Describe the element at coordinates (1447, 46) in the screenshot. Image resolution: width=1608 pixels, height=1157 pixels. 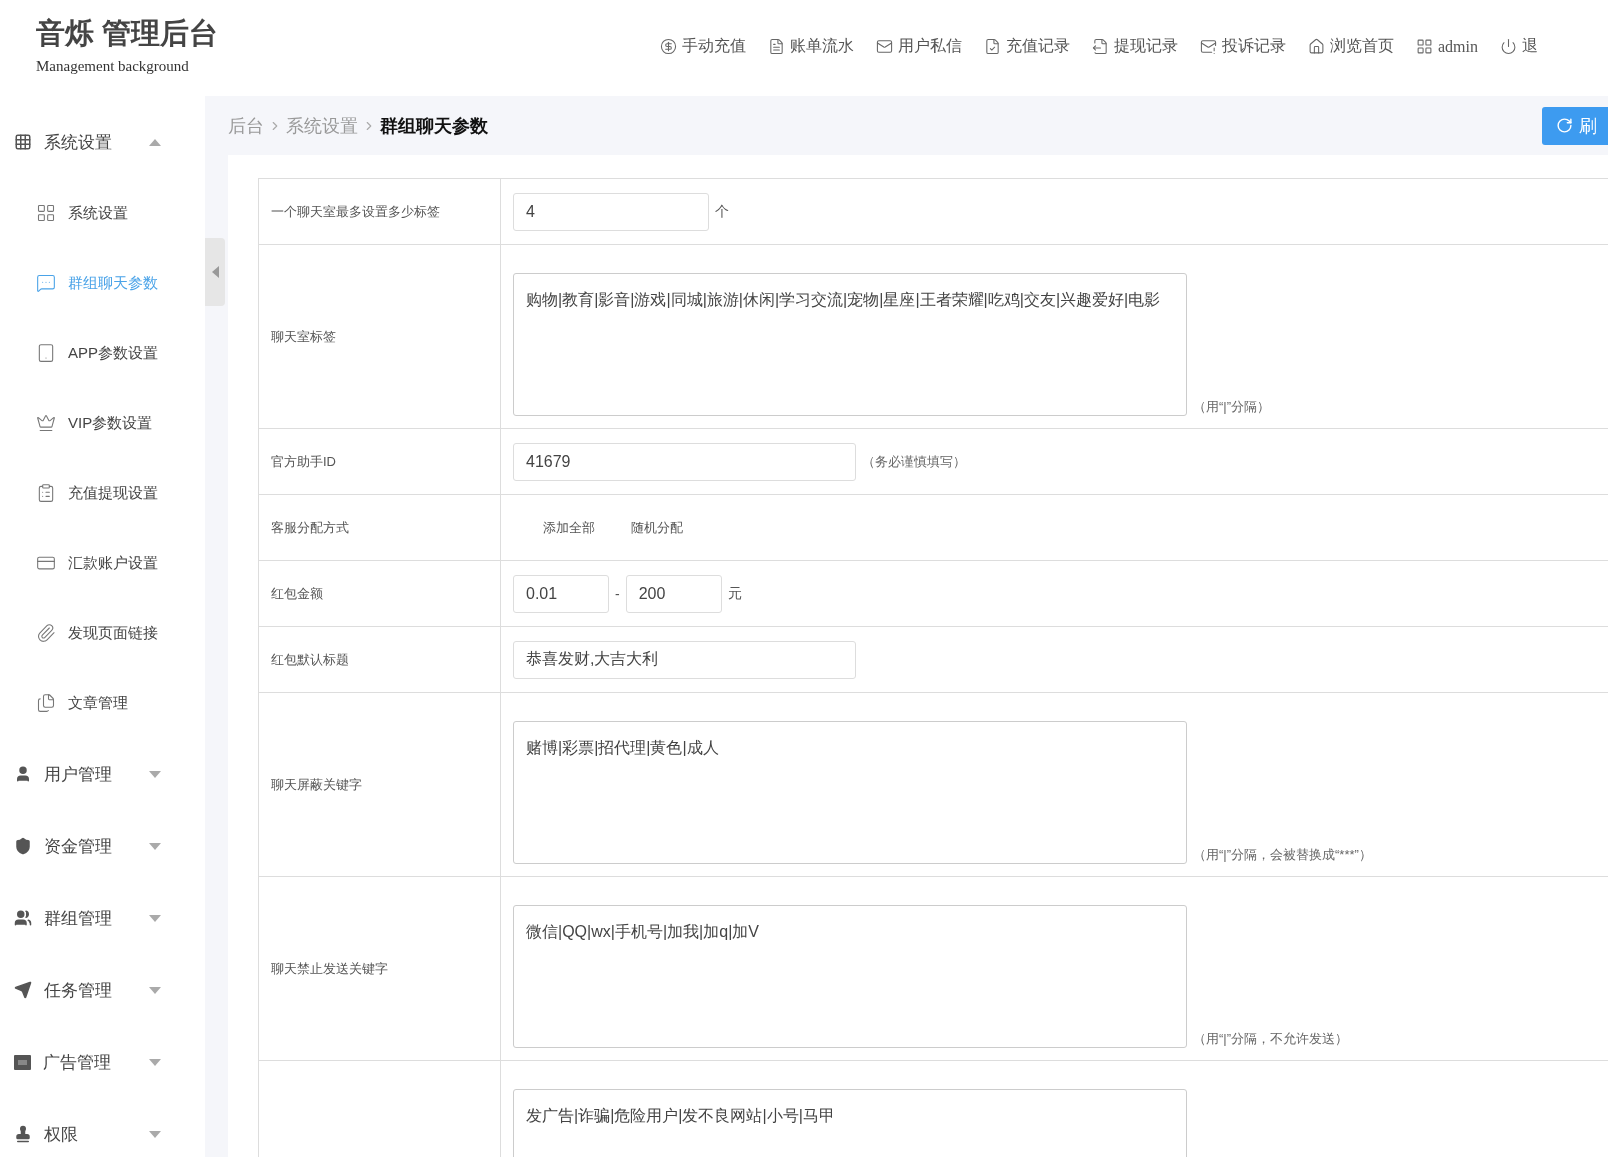
I see `nav-link: admin` at that location.